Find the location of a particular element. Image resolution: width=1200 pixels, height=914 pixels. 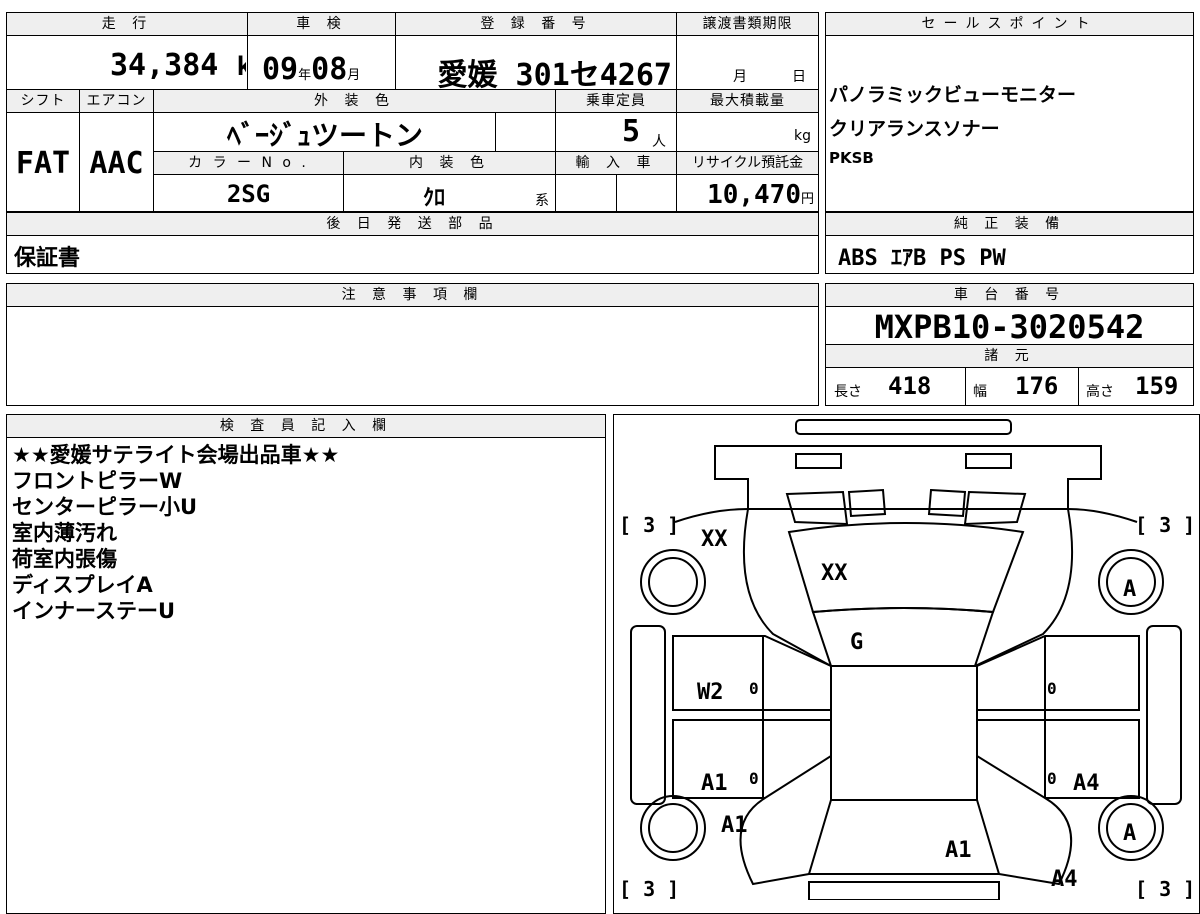

roof-shape is located at coordinates (904, 733).